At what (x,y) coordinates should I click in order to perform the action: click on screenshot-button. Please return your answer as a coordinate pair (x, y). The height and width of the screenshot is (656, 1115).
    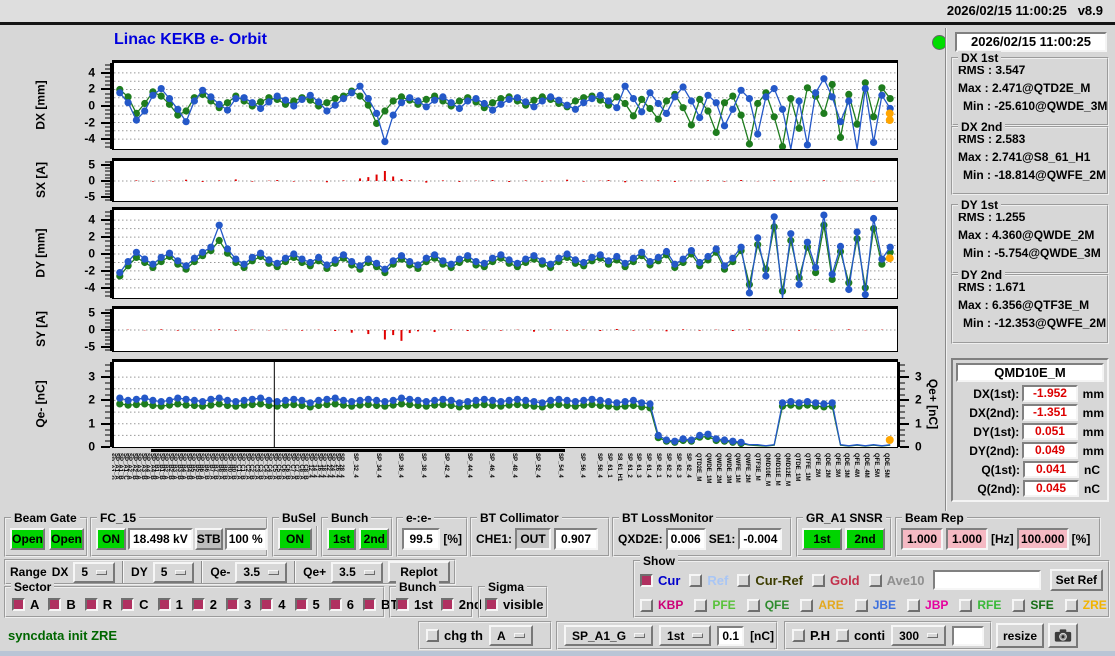
    Looking at the image, I should click on (1063, 635).